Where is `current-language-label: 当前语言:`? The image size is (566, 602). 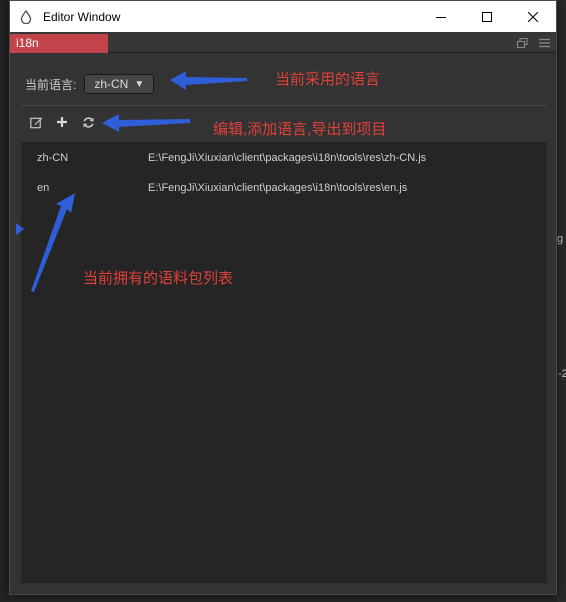
current-language-label: 当前语言: is located at coordinates (51, 84).